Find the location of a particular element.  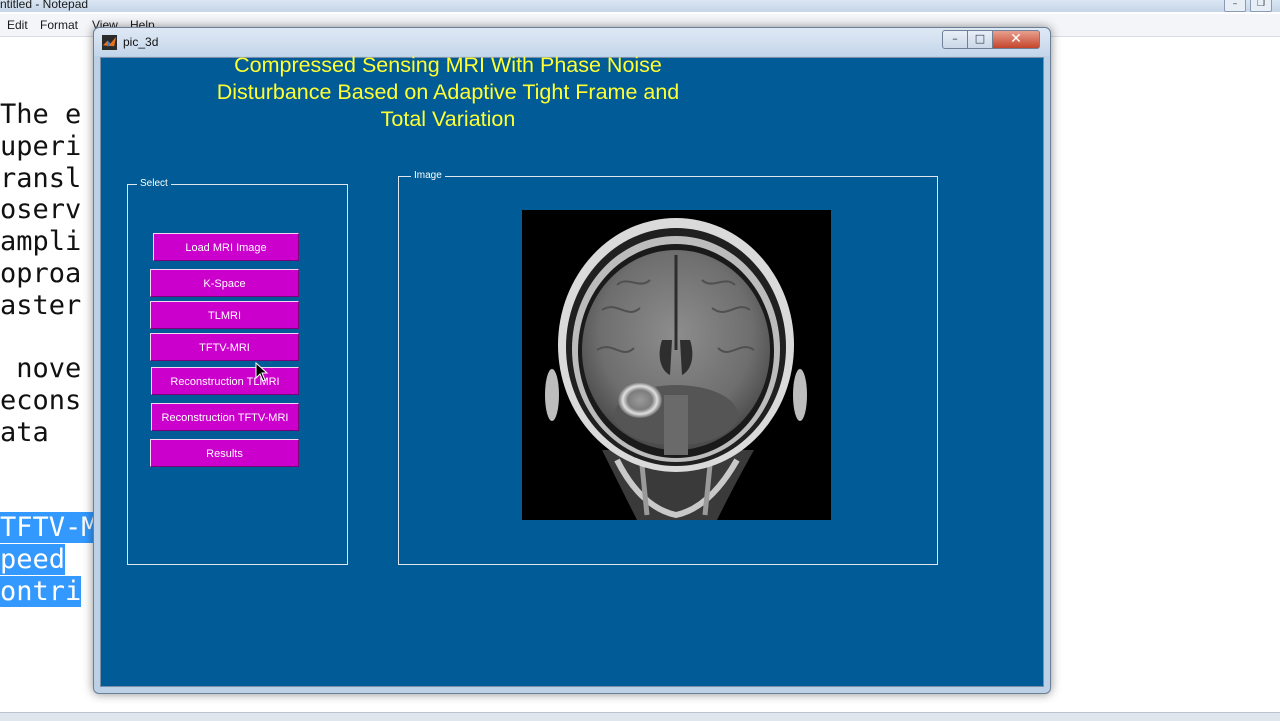

notepad-line-left: uperi is located at coordinates (41, 146).